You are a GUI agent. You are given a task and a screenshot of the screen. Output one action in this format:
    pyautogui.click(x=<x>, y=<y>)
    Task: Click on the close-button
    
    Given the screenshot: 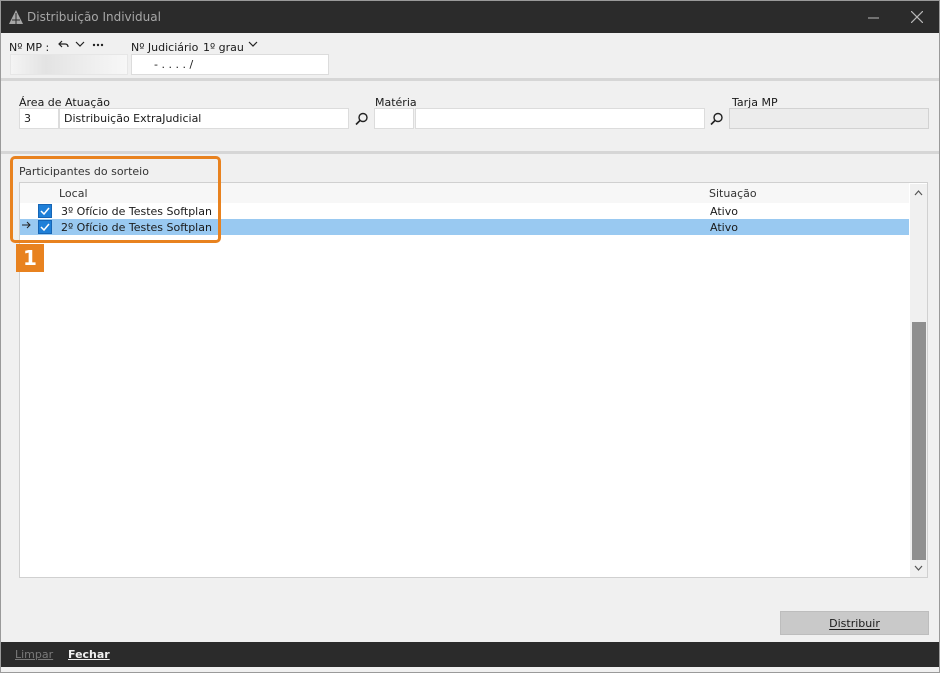 What is the action you would take?
    pyautogui.click(x=917, y=17)
    